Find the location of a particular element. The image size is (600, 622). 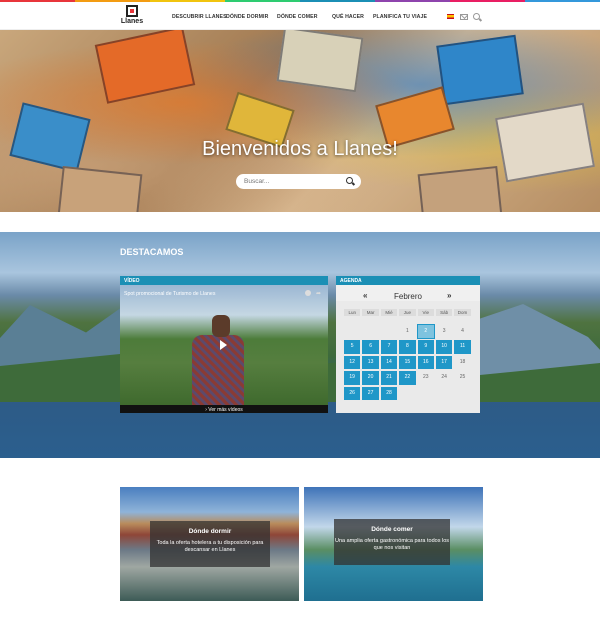

nav-planifica-tu-viaje: Planifica tu viaje is located at coordinates (400, 17).